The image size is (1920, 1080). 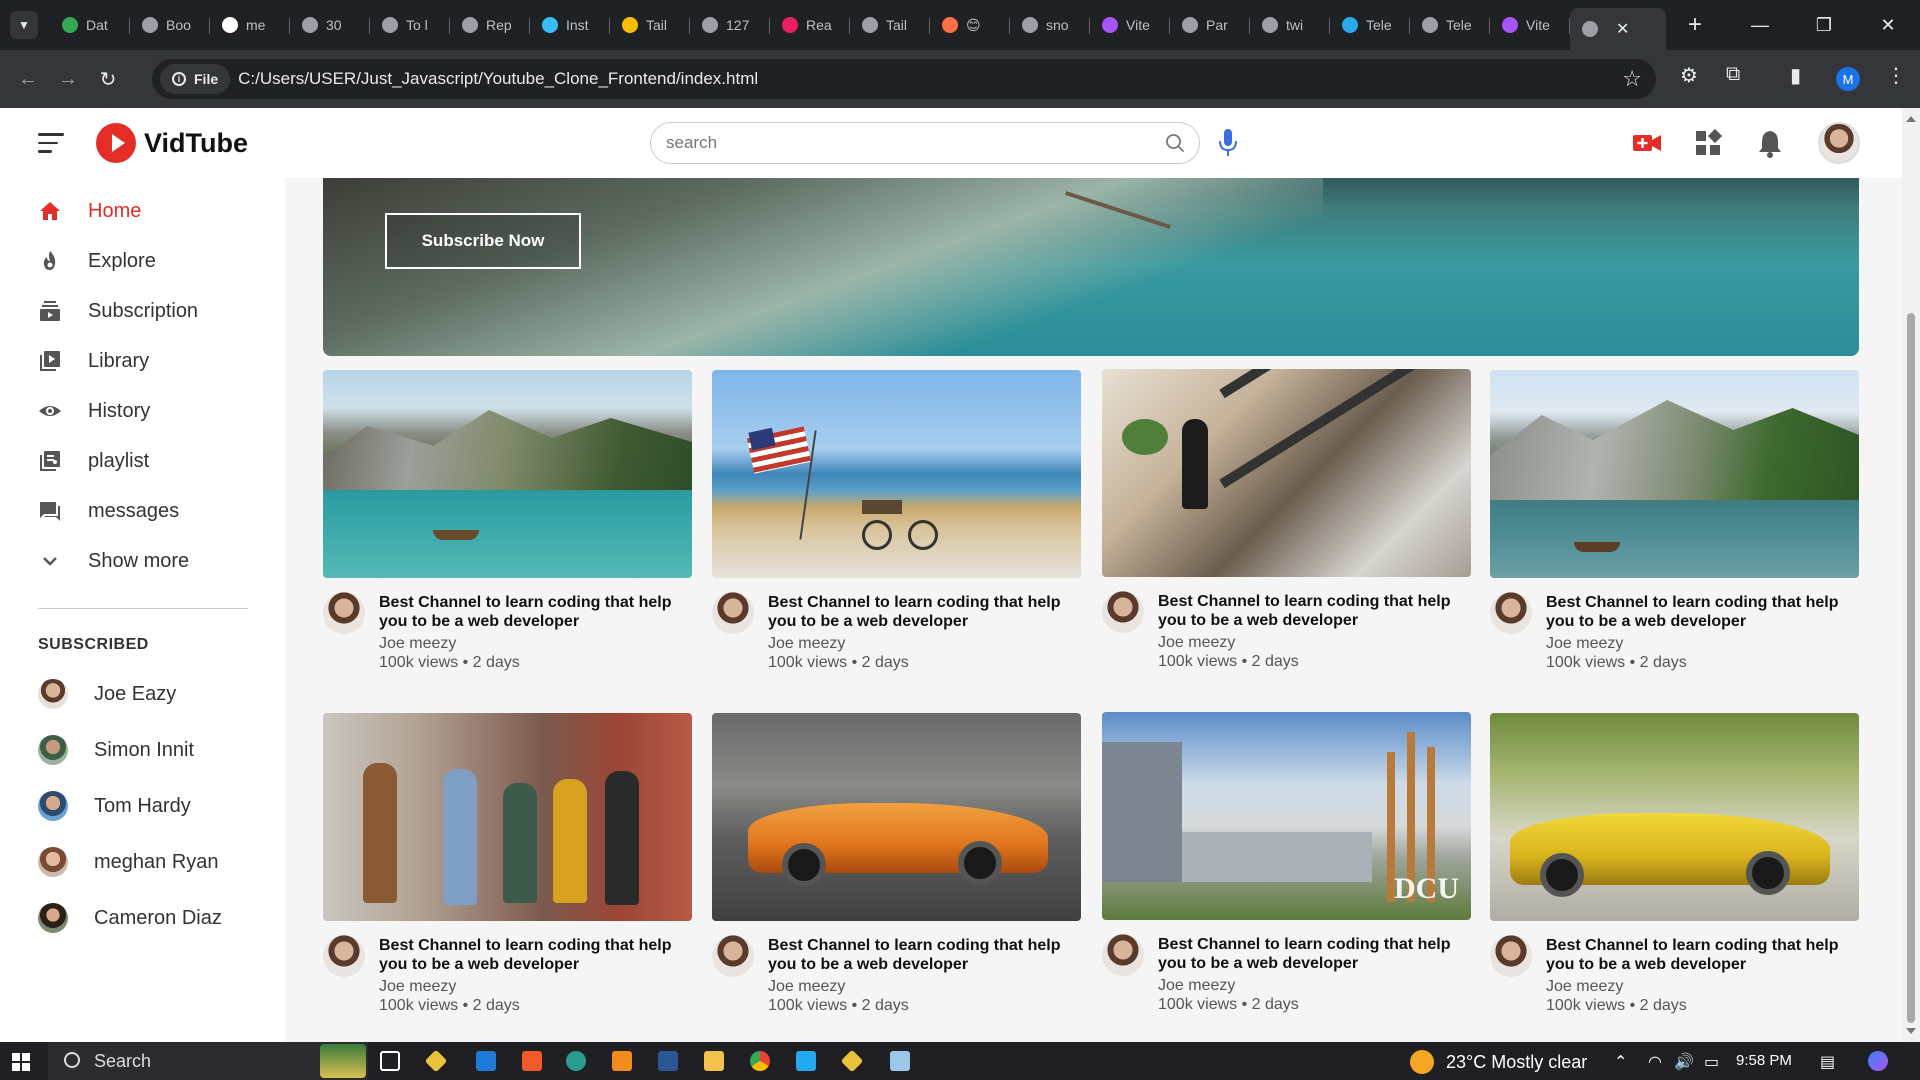 I want to click on sidebar-item-history: History, so click(x=94, y=411).